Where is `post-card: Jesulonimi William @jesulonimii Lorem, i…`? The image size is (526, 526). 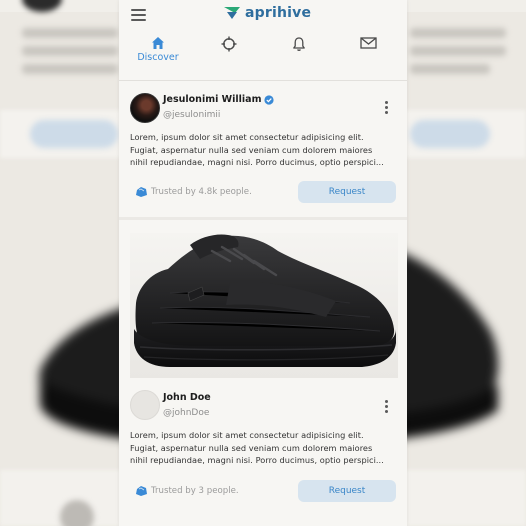
post-card: Jesulonimi William @jesulonimii Lorem, i… is located at coordinates (263, 148).